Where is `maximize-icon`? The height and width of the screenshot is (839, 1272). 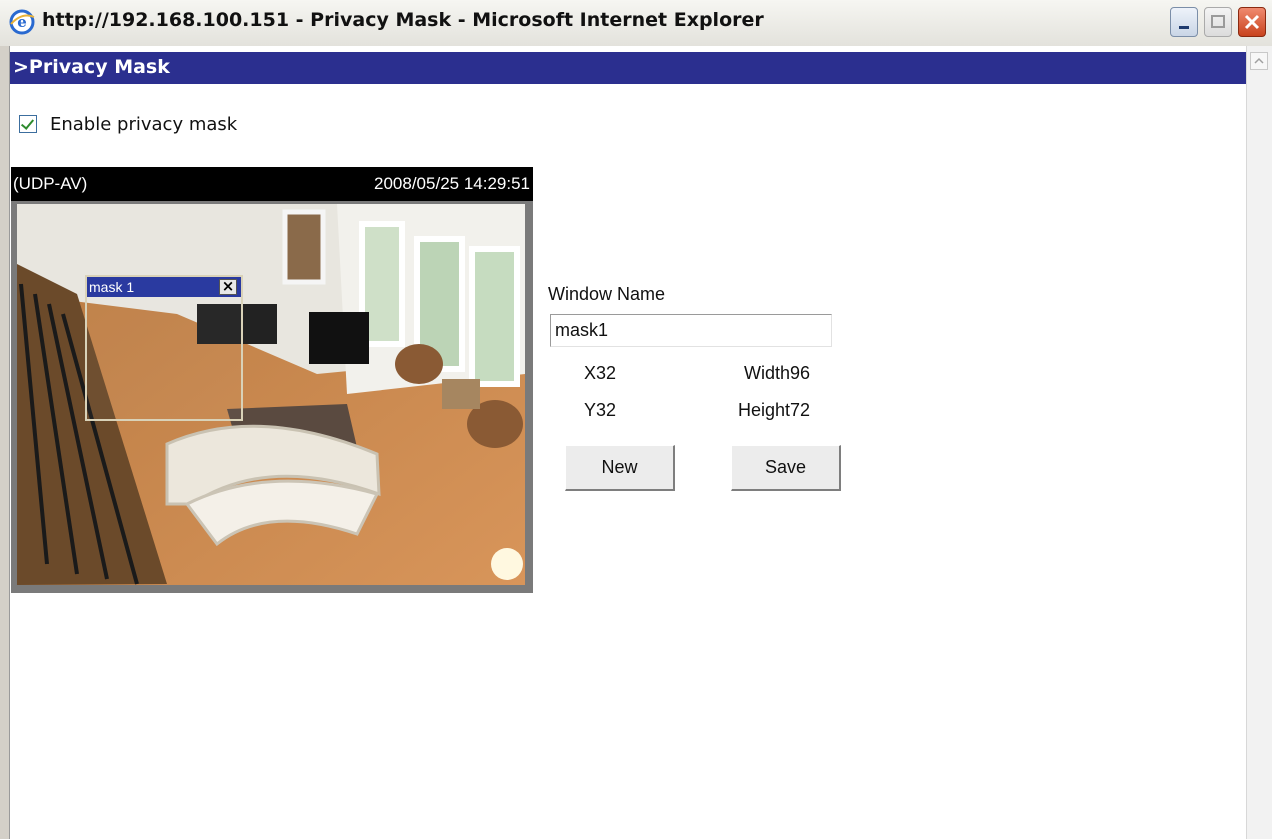 maximize-icon is located at coordinates (1218, 21).